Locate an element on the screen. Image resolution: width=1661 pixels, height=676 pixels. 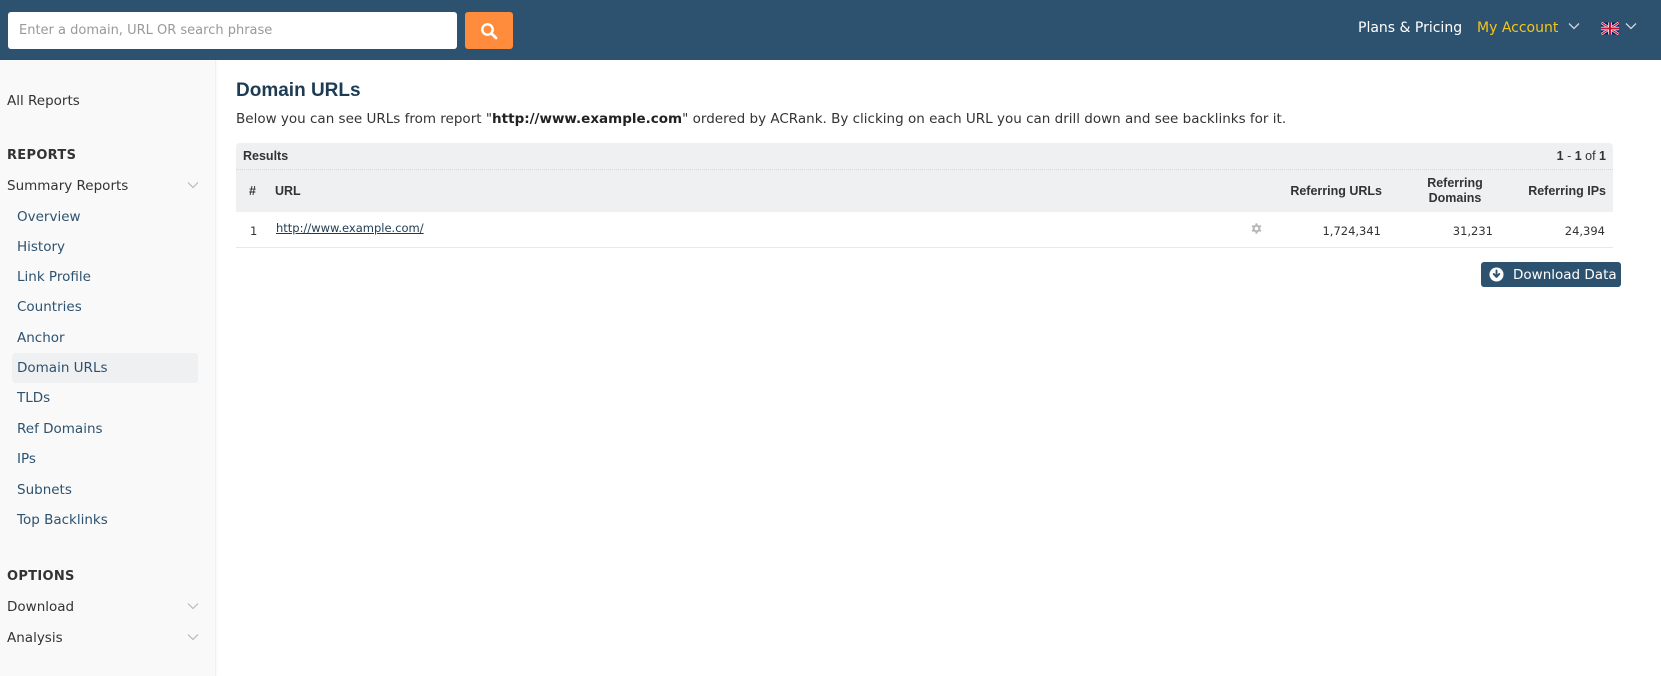
of-label: of is located at coordinates (1590, 156).